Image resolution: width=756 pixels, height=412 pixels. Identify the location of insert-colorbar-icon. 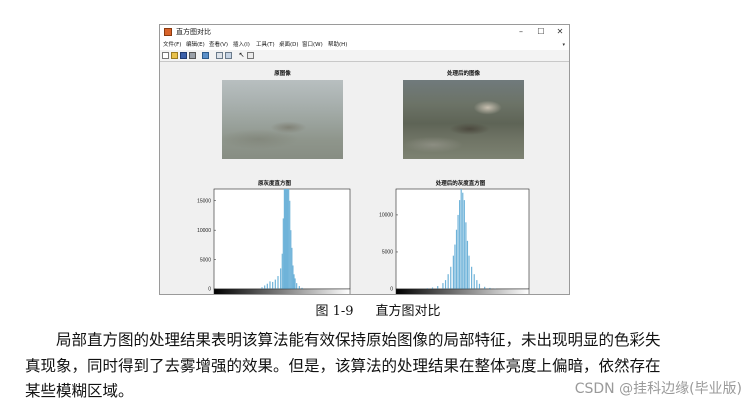
(228, 55).